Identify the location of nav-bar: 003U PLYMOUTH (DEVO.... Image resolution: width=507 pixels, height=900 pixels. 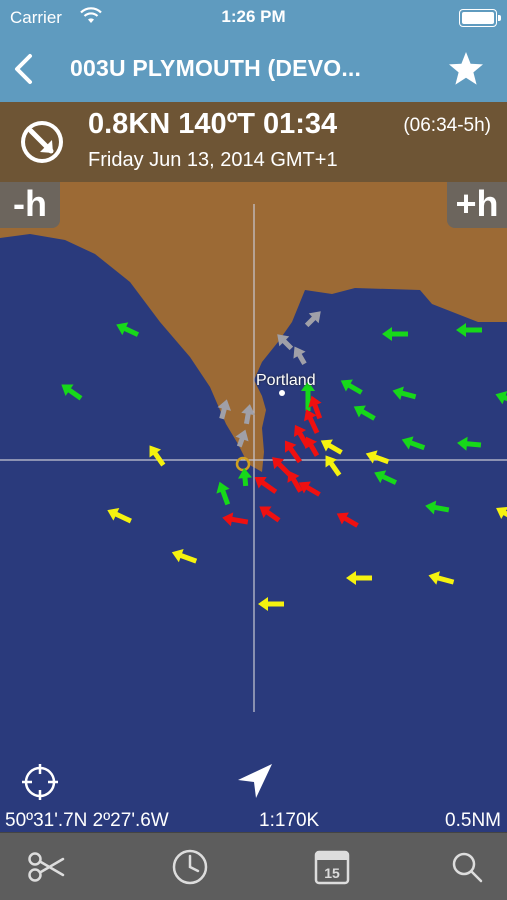
(253, 69).